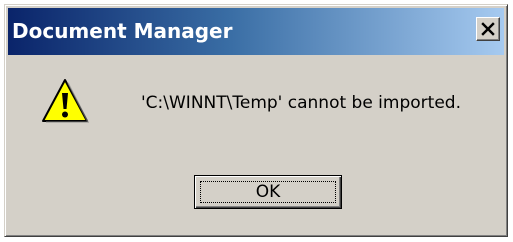 This screenshot has height=242, width=513. Describe the element at coordinates (122, 31) in the screenshot. I see `window-title: Document Manager` at that location.